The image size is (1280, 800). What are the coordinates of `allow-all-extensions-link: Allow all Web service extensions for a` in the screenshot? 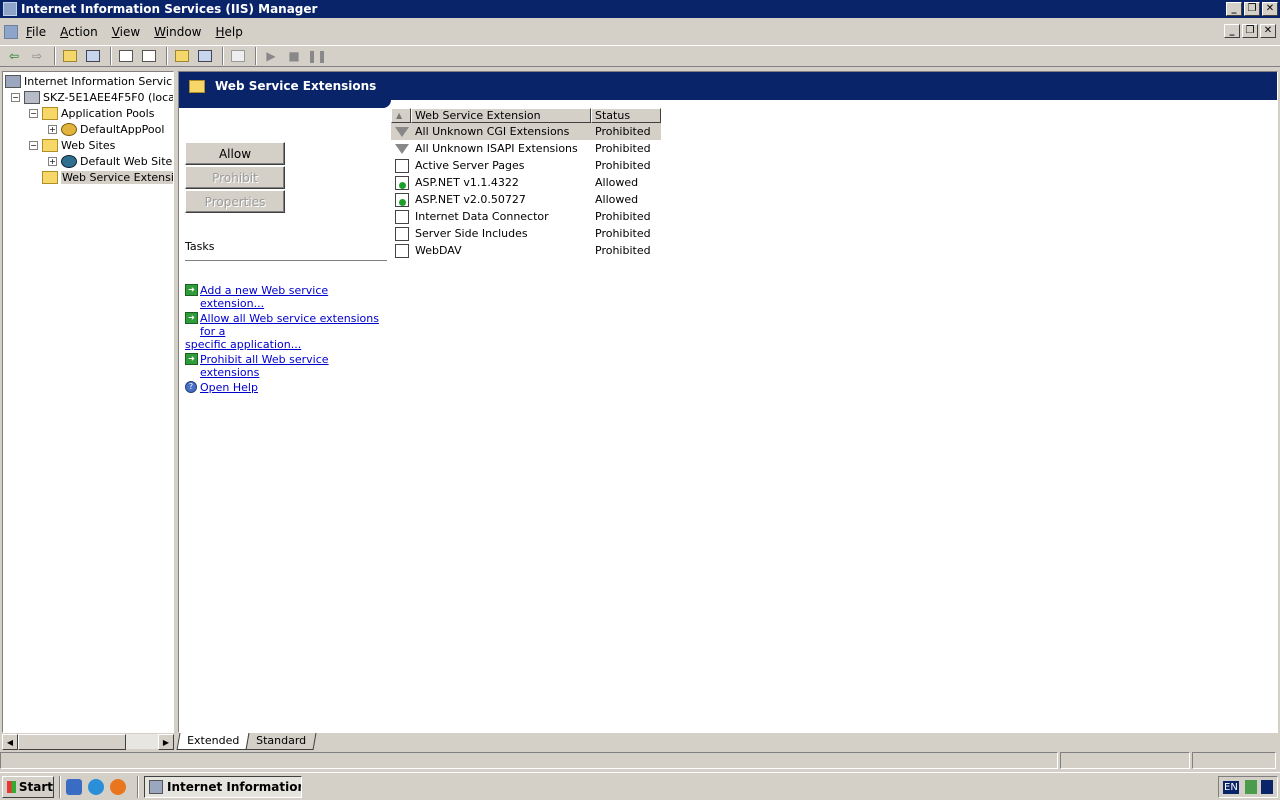 It's located at (294, 325).